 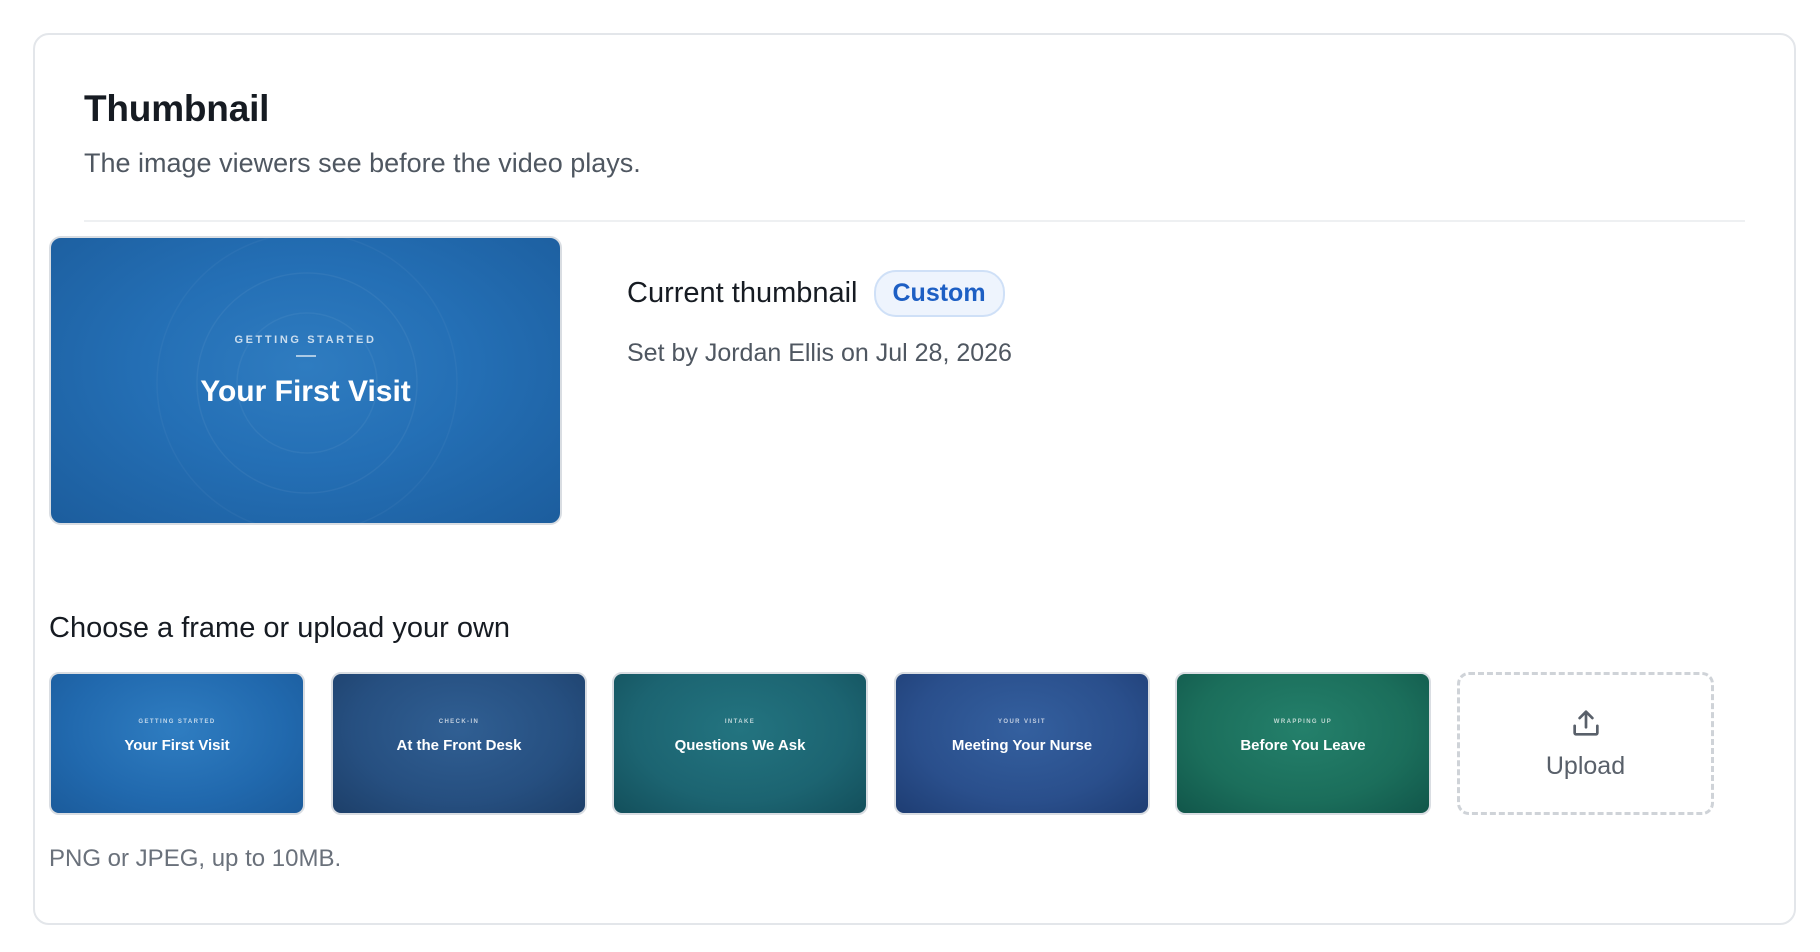 I want to click on frame-title: Your First Visit, so click(x=177, y=745).